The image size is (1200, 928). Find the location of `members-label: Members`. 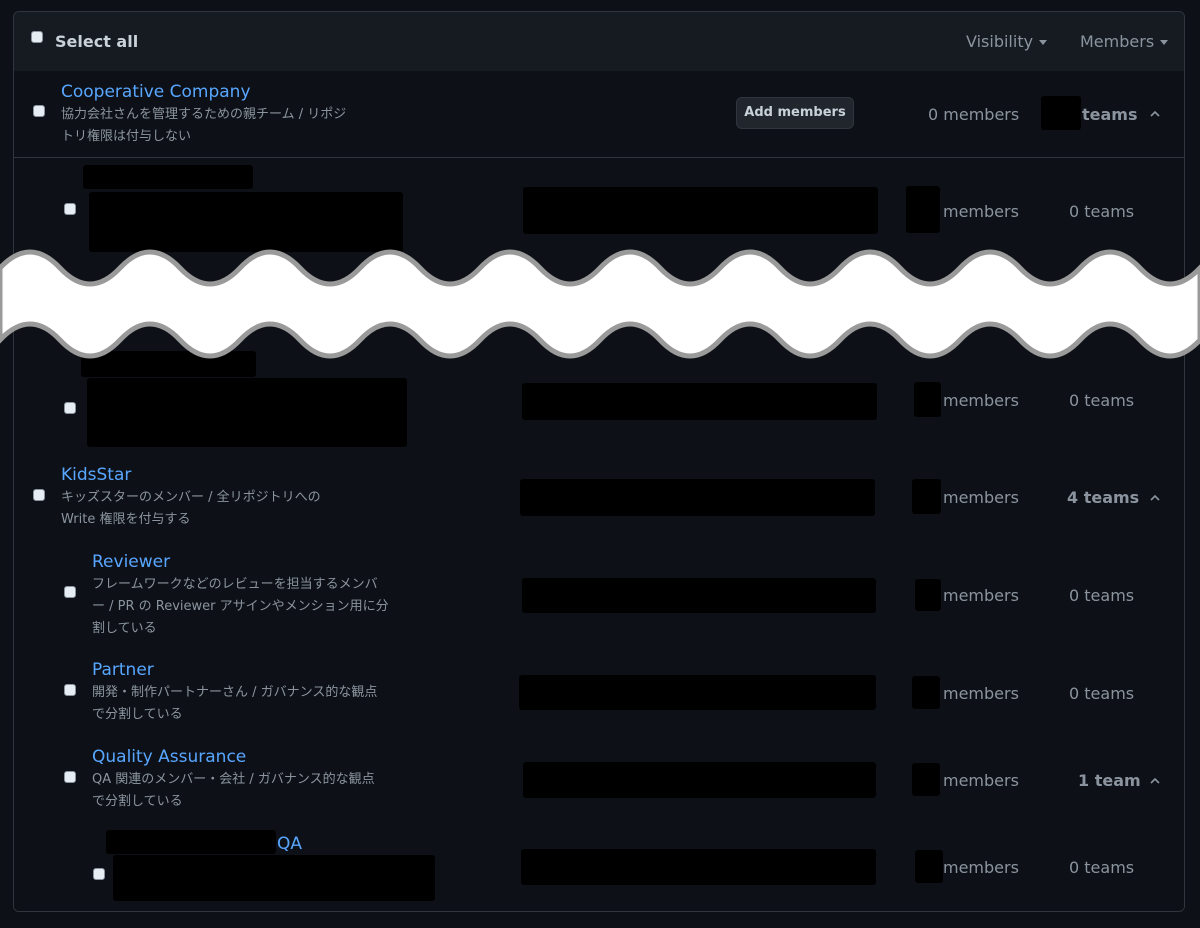

members-label: Members is located at coordinates (1117, 41).